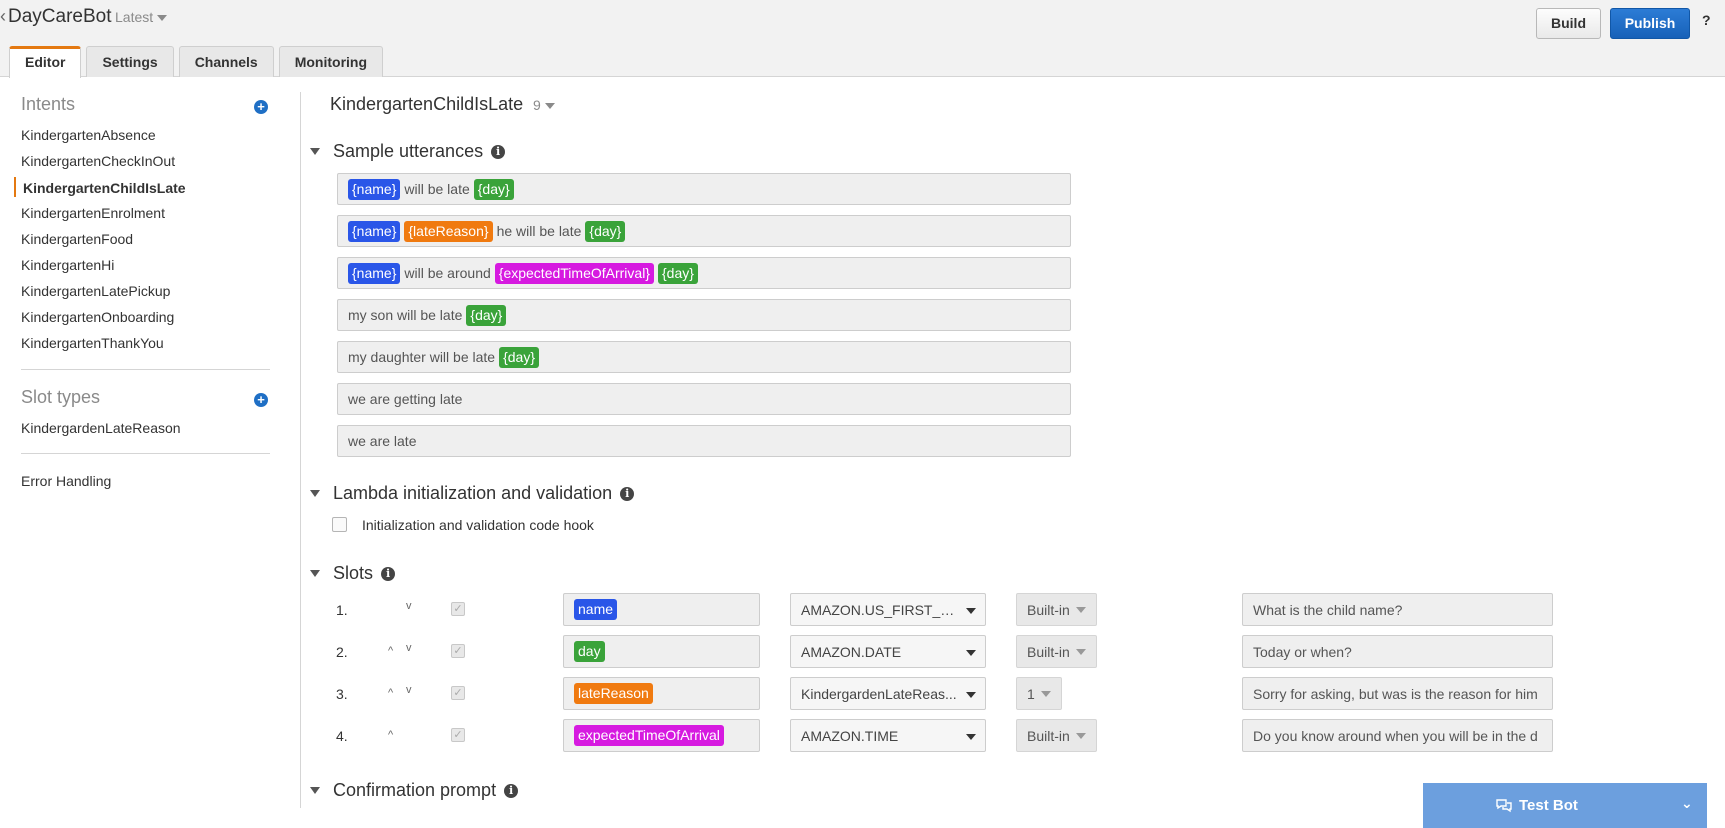  Describe the element at coordinates (92, 343) in the screenshot. I see `sidebar-intent-item: KindergartenThankYou` at that location.